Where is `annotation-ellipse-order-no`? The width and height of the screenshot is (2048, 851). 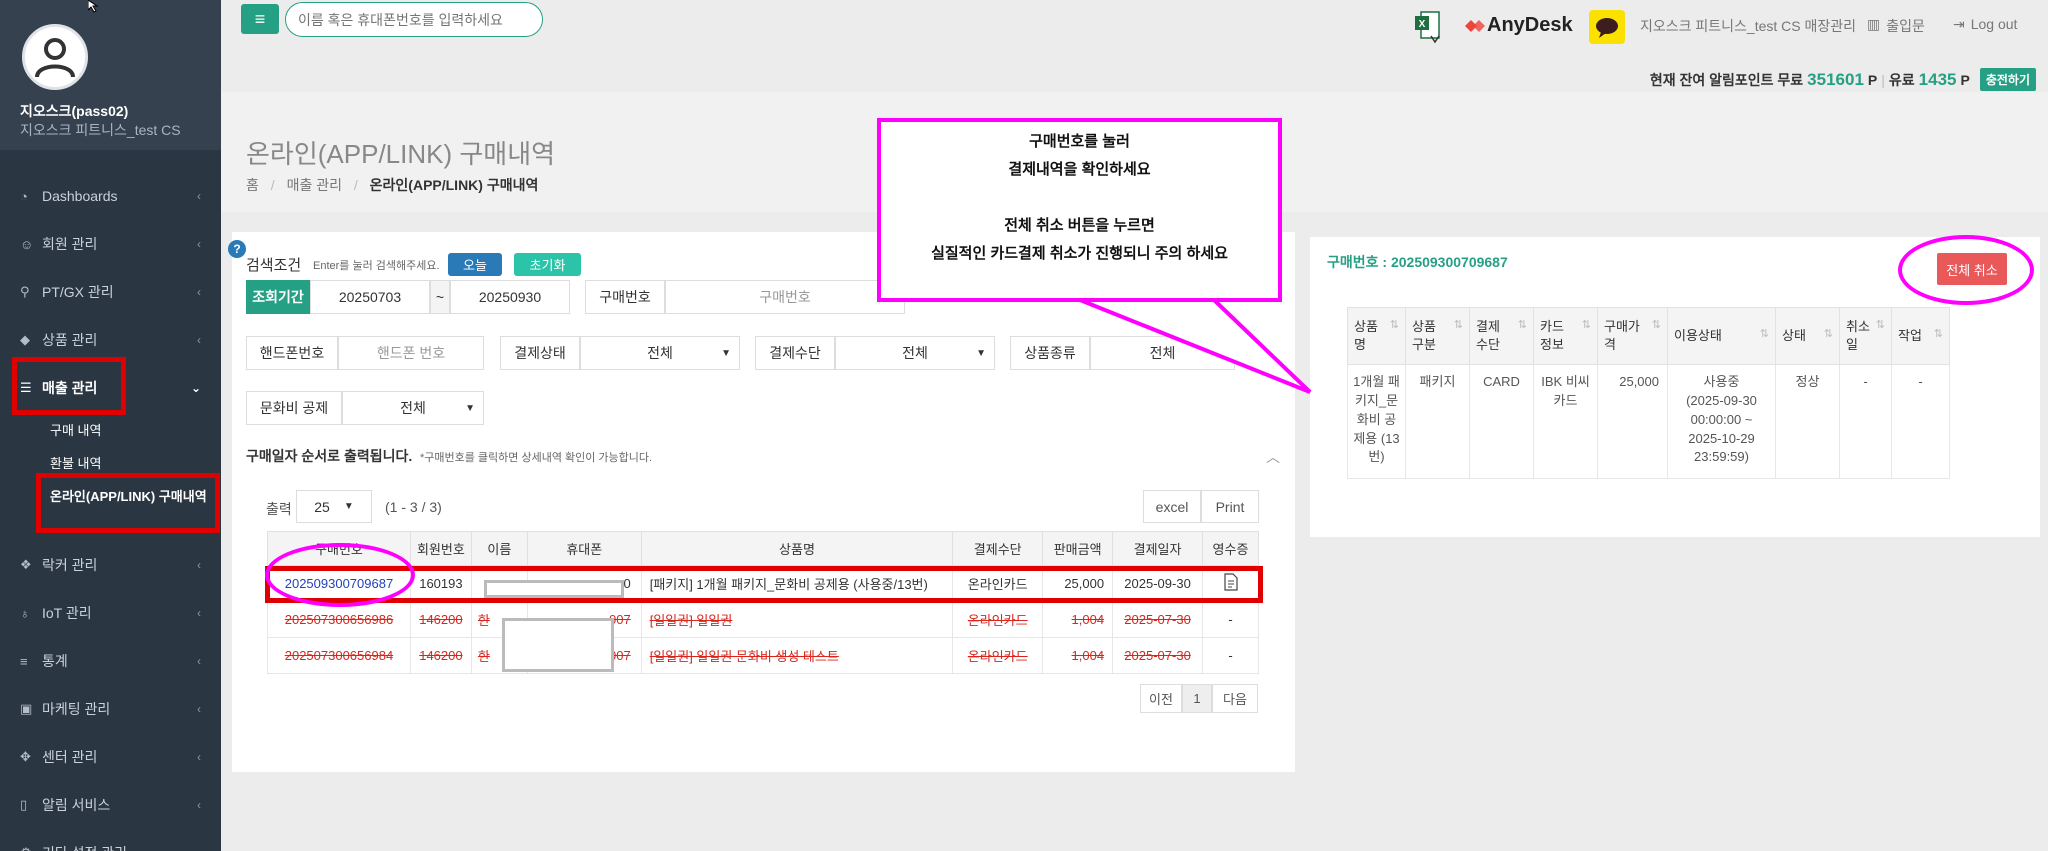 annotation-ellipse-order-no is located at coordinates (340, 575).